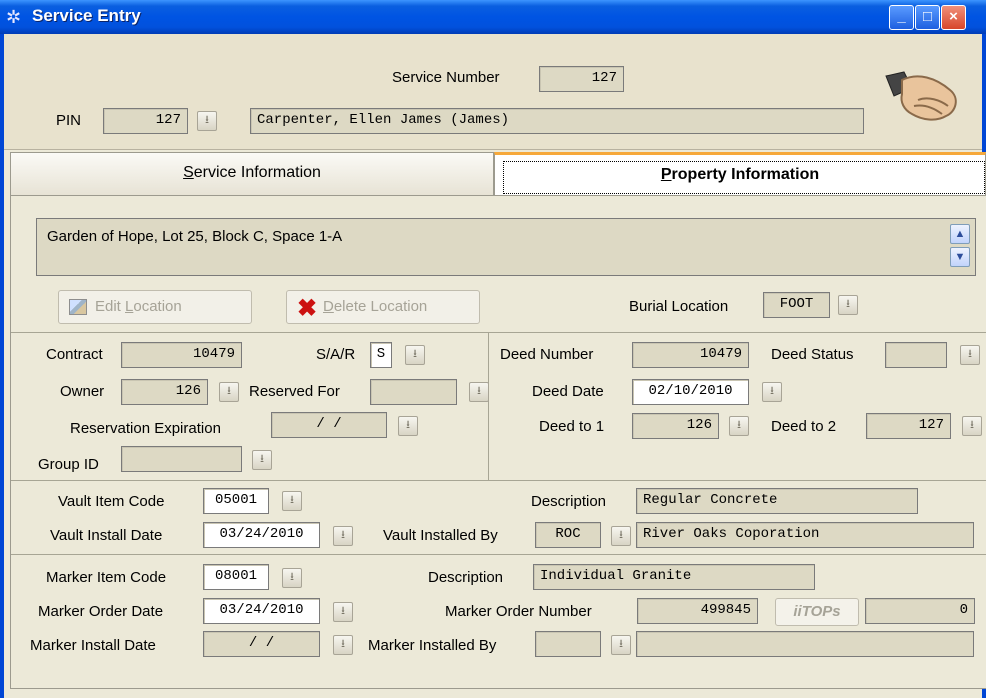  Describe the element at coordinates (479, 392) in the screenshot. I see `reserved-for-lookup-icon: ⭳` at that location.